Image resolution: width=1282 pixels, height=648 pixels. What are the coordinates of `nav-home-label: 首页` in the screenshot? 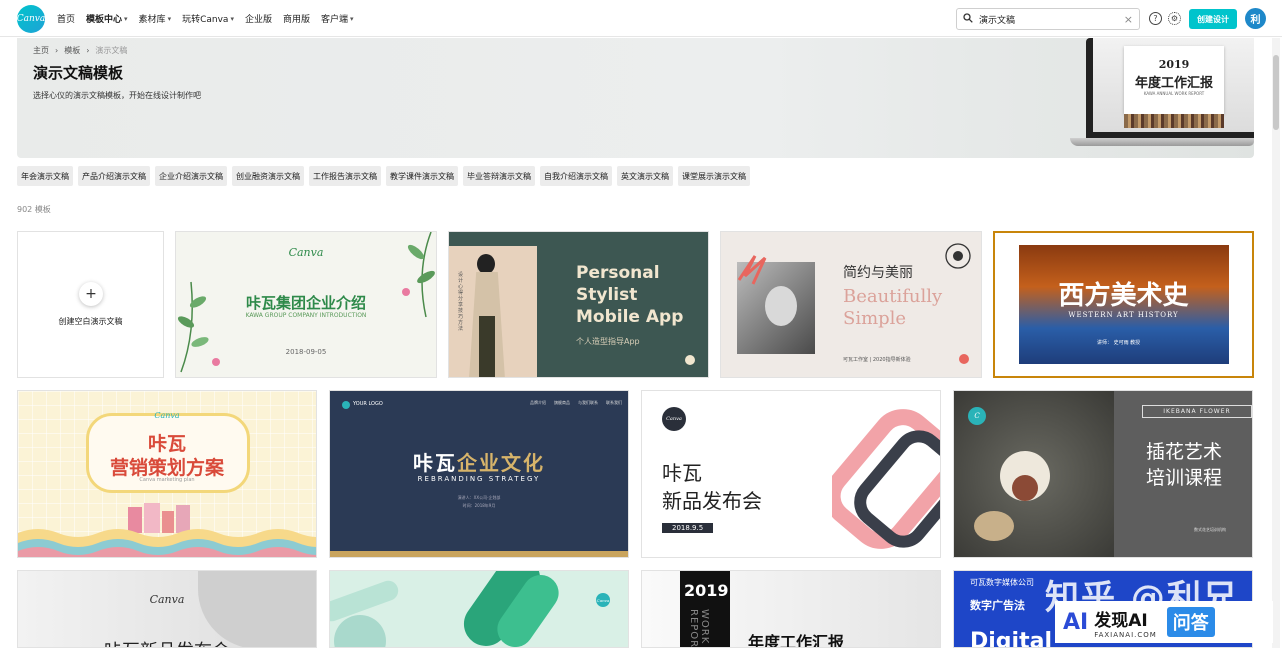 It's located at (66, 20).